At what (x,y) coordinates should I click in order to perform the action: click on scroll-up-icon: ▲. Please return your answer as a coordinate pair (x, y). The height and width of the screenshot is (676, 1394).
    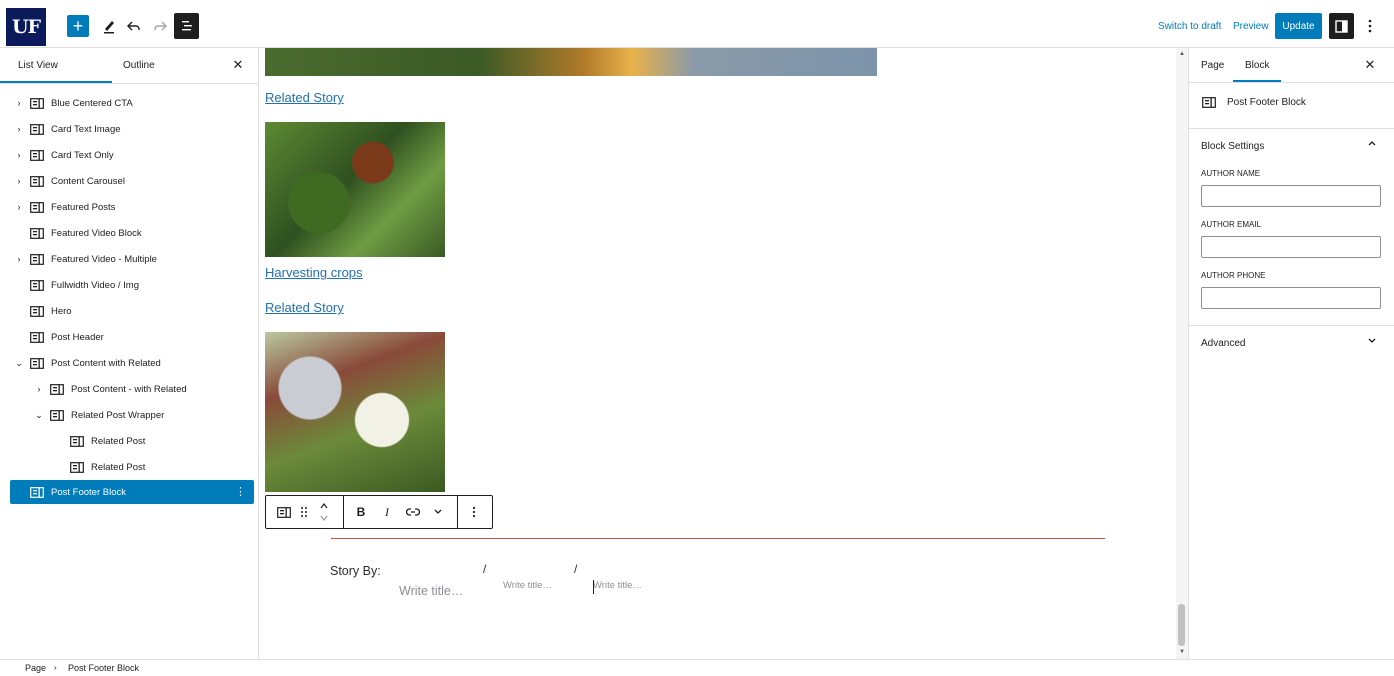
    Looking at the image, I should click on (1182, 54).